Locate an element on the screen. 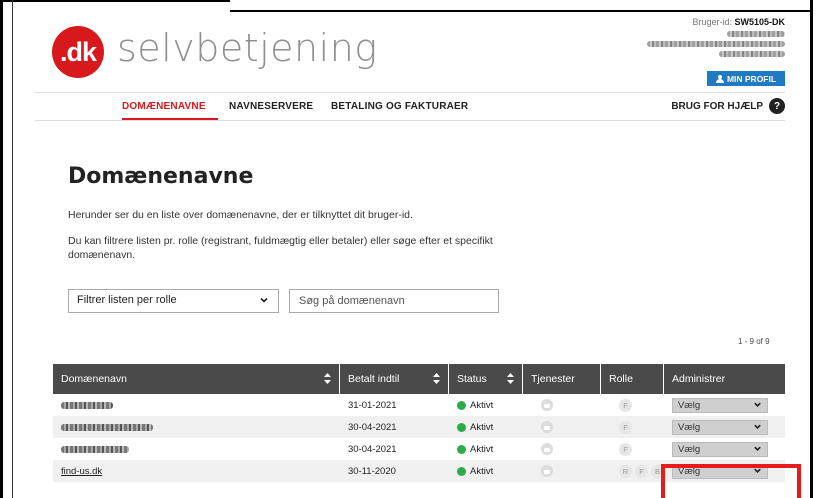 The height and width of the screenshot is (498, 817). role-badge: R is located at coordinates (625, 471).